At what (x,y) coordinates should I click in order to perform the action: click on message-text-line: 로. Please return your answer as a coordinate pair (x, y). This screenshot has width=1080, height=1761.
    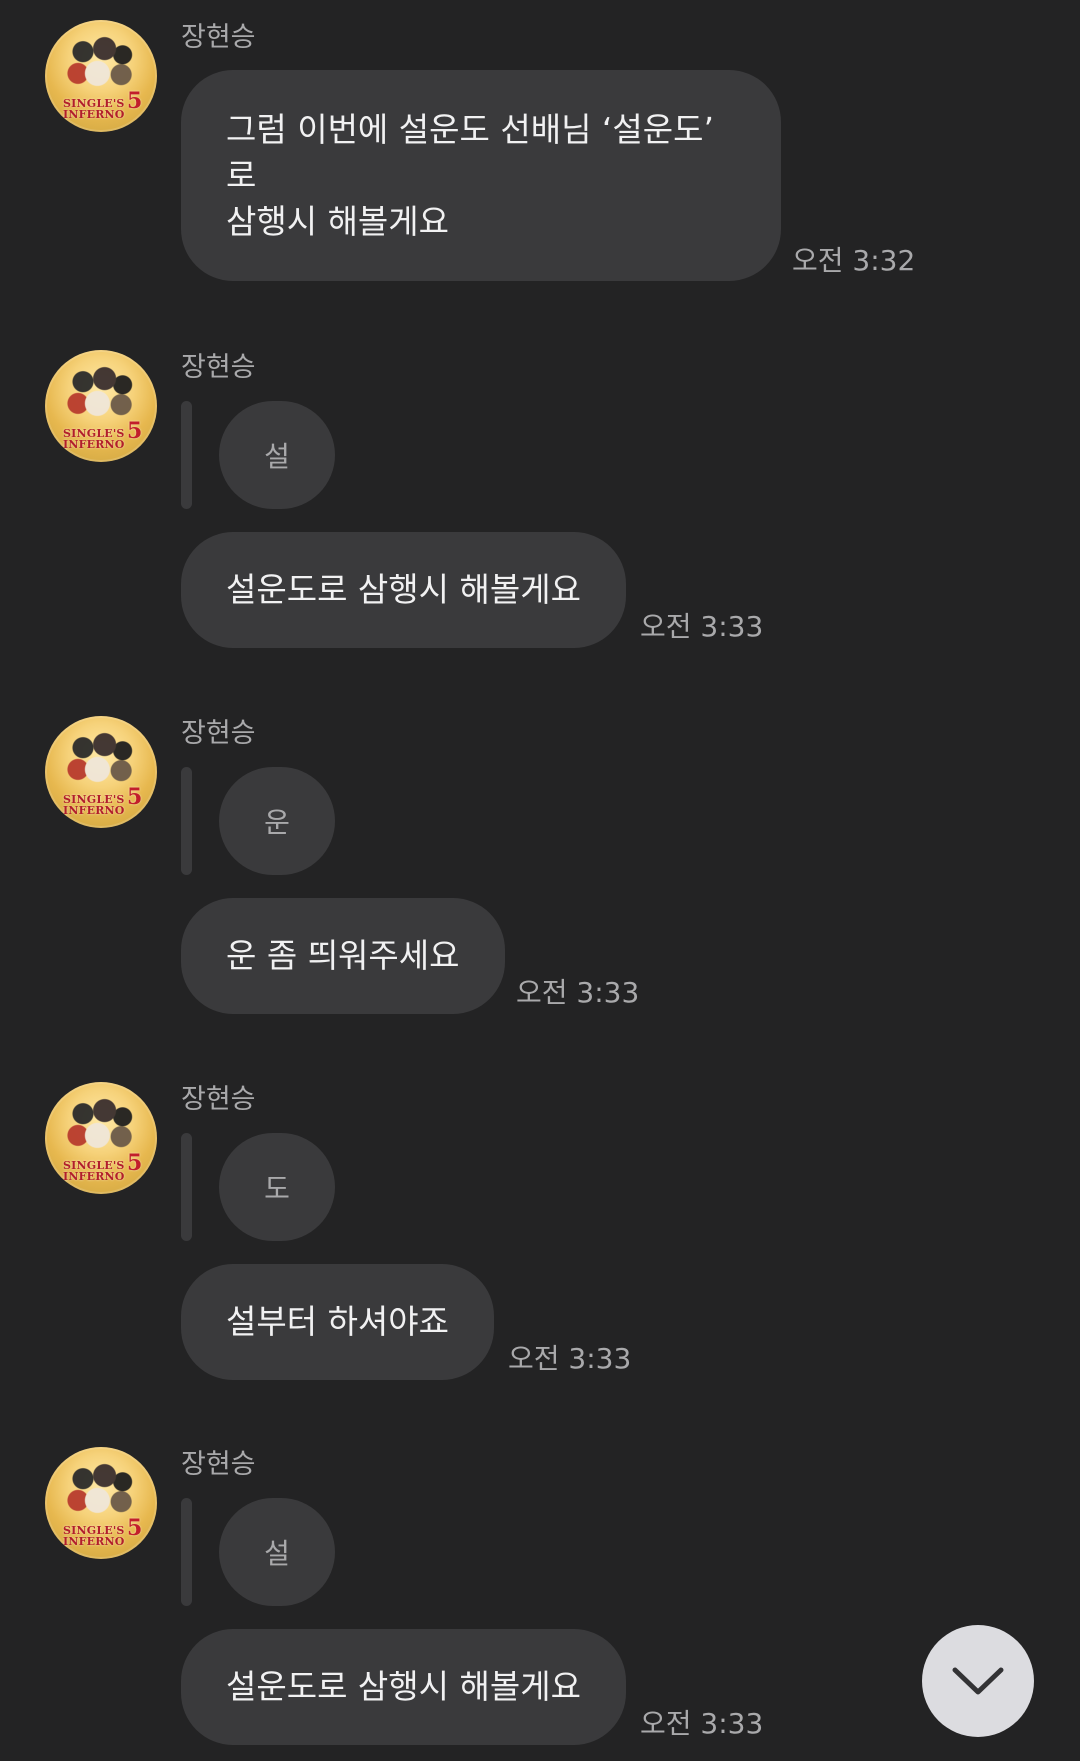
    Looking at the image, I should click on (241, 175).